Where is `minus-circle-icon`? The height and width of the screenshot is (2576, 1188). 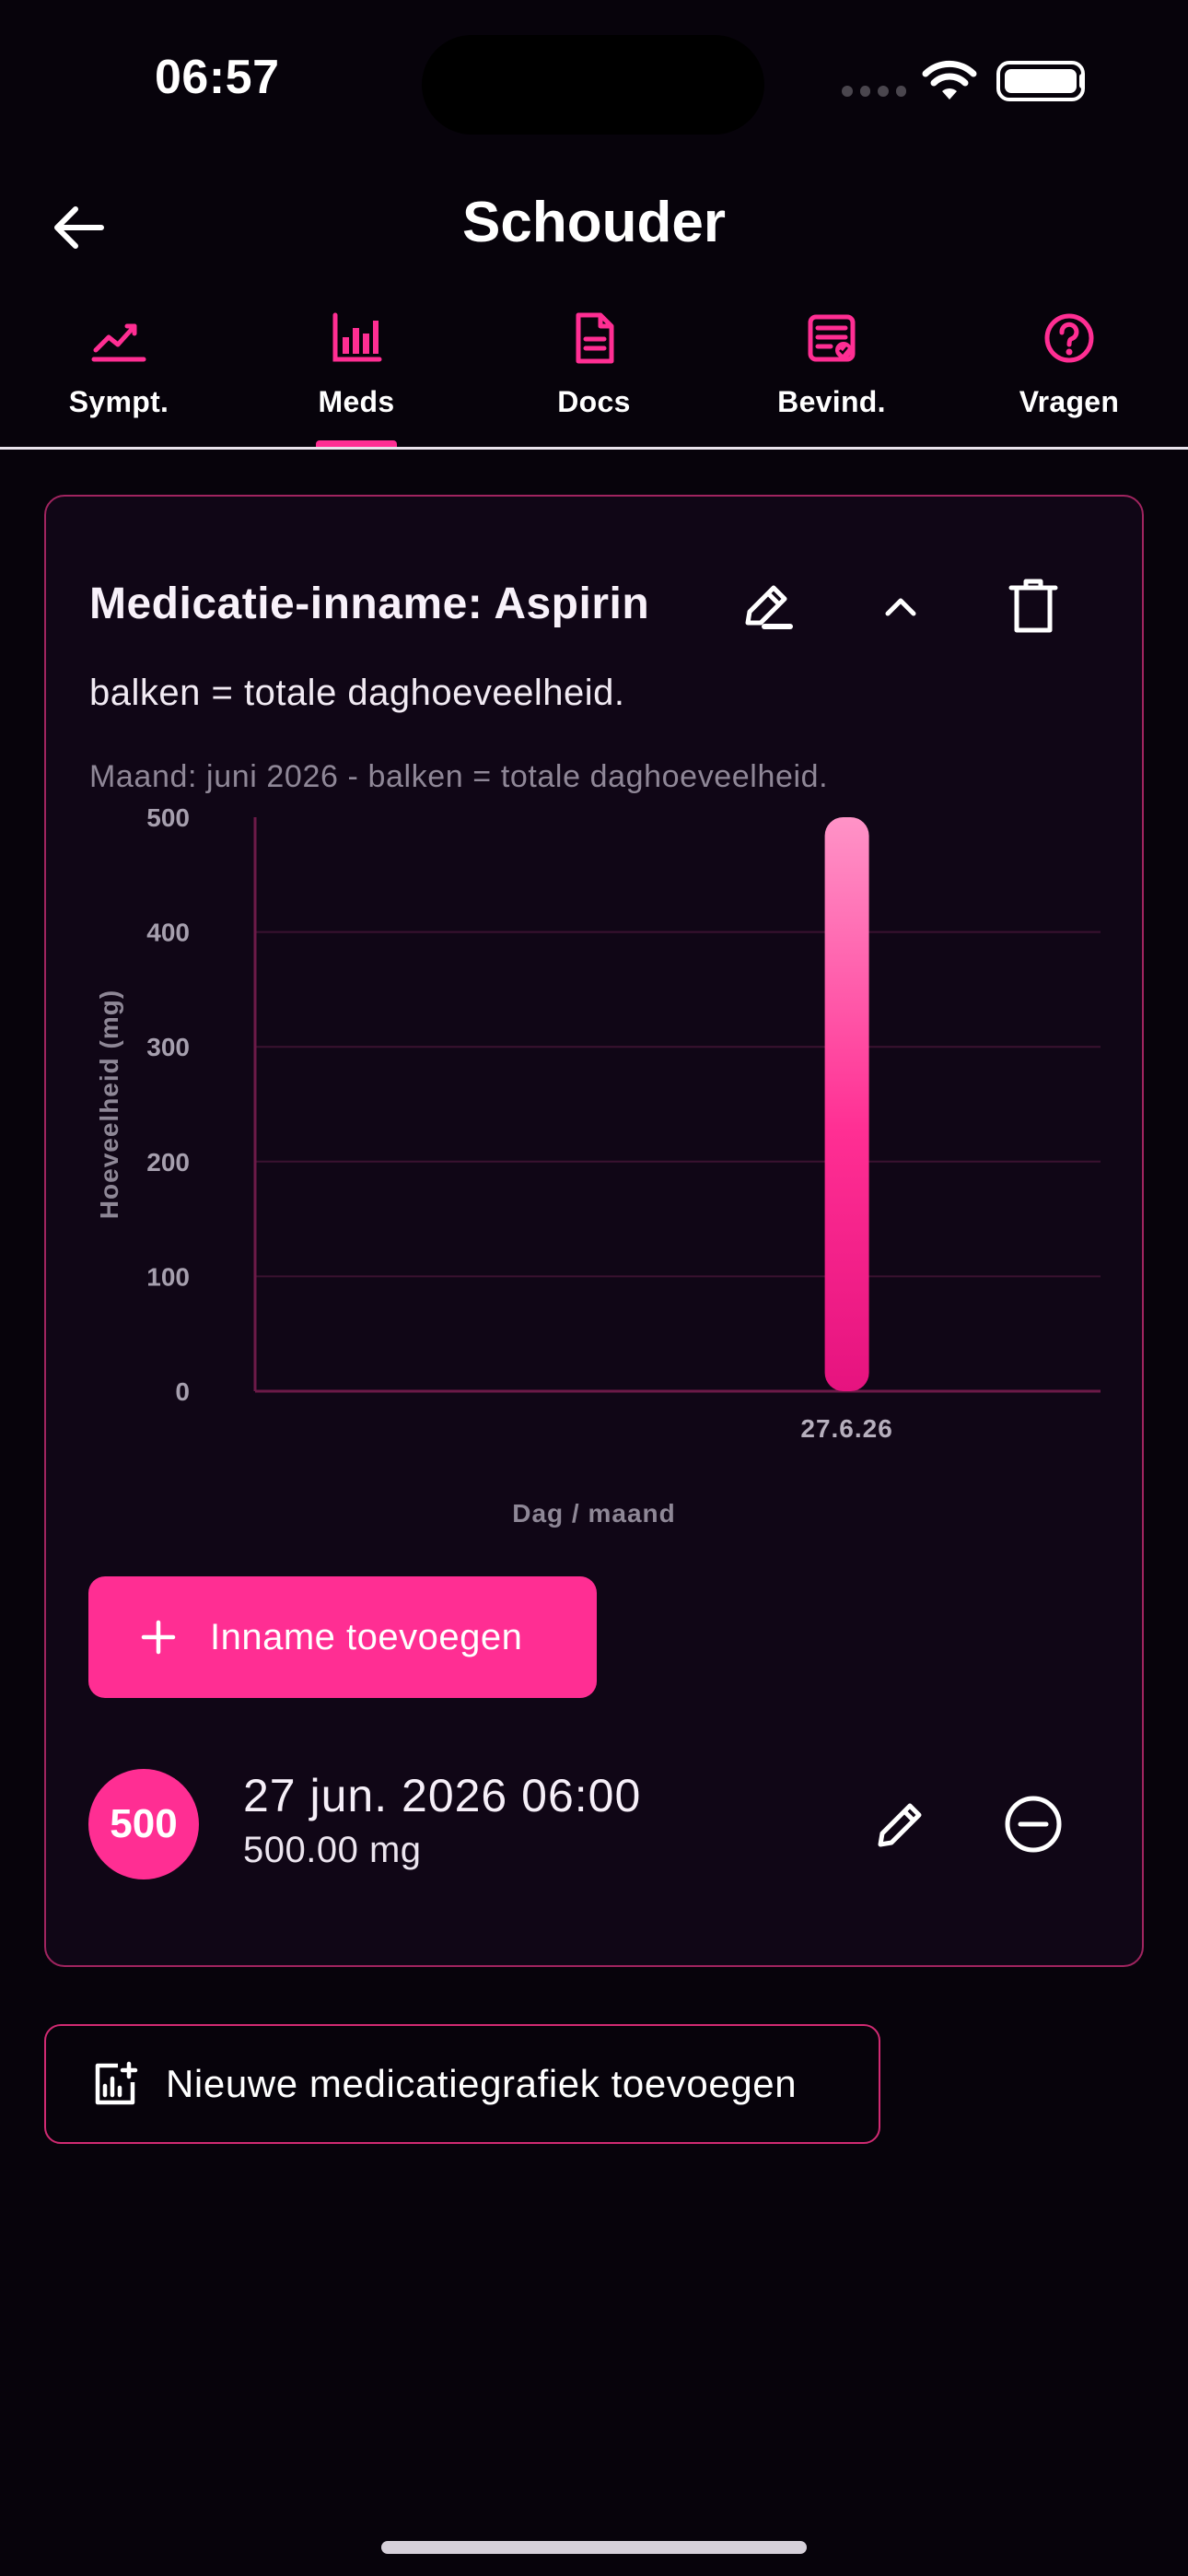
minus-circle-icon is located at coordinates (1033, 1824).